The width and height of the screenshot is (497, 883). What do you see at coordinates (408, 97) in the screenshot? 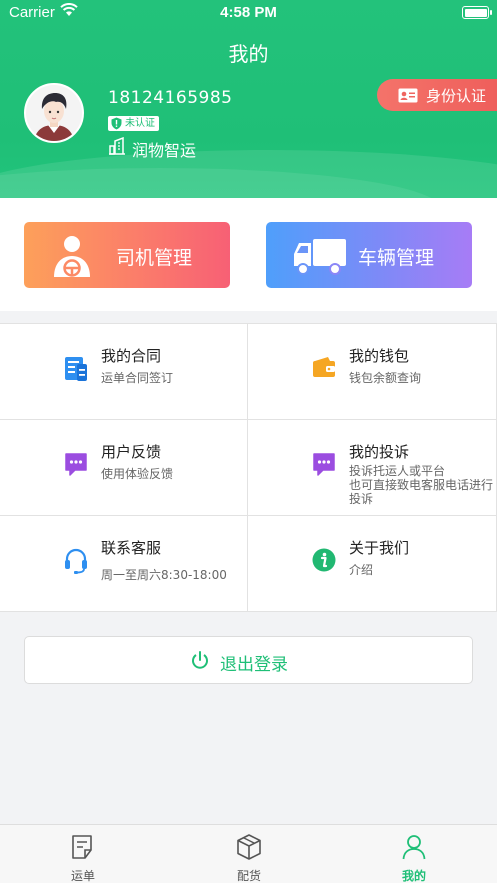
I see `id-card-icon` at bounding box center [408, 97].